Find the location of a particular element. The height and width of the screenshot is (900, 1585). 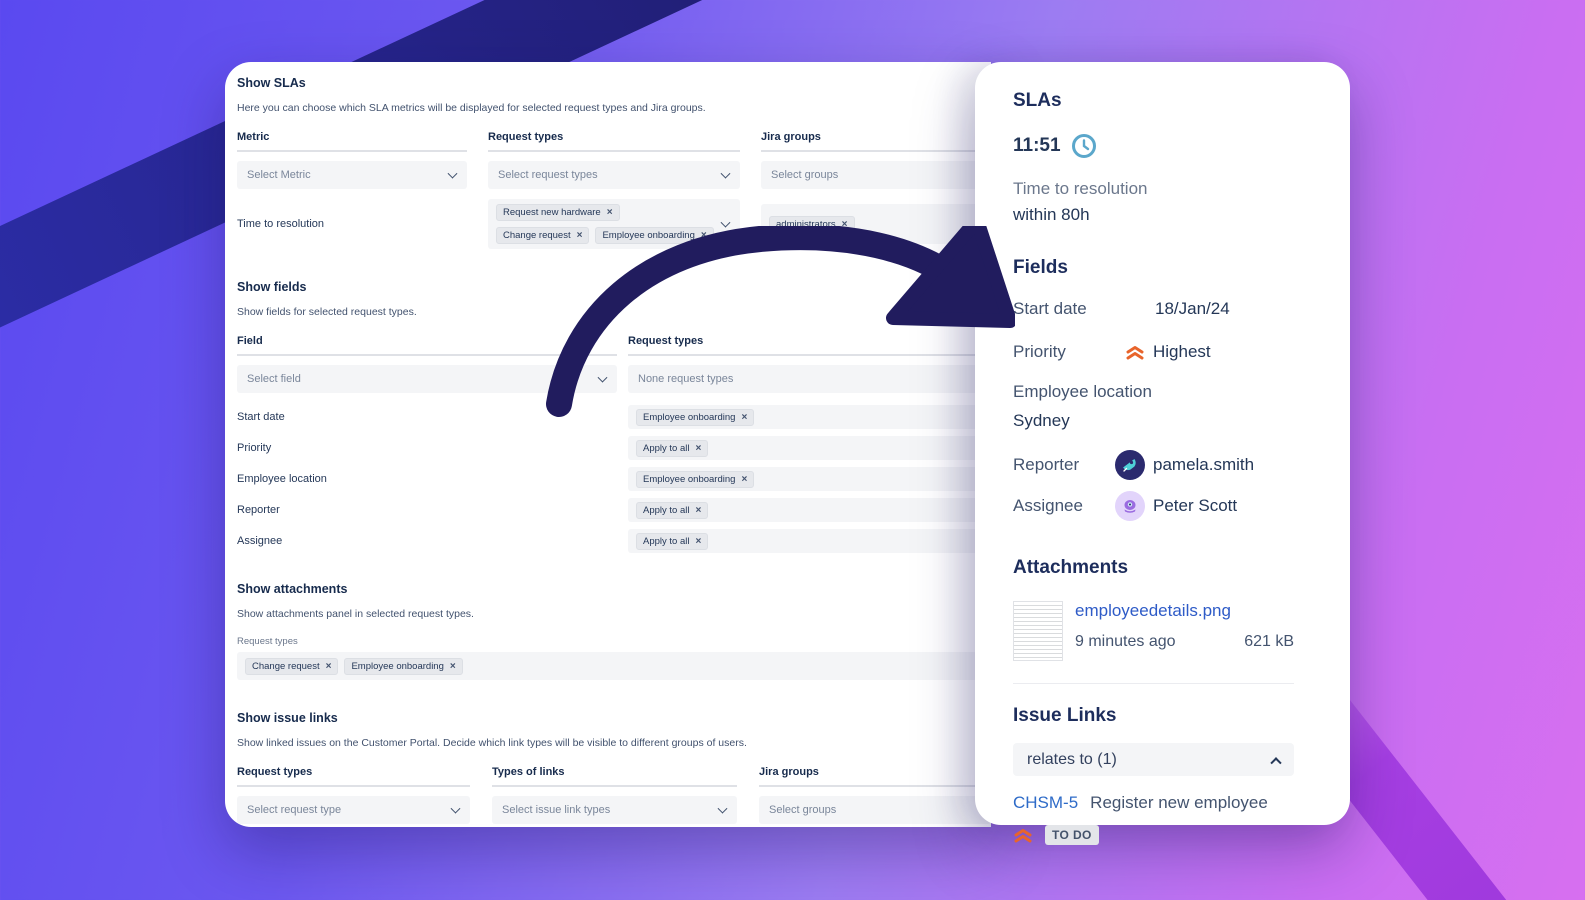

request-types-select: Select request types is located at coordinates (614, 175).